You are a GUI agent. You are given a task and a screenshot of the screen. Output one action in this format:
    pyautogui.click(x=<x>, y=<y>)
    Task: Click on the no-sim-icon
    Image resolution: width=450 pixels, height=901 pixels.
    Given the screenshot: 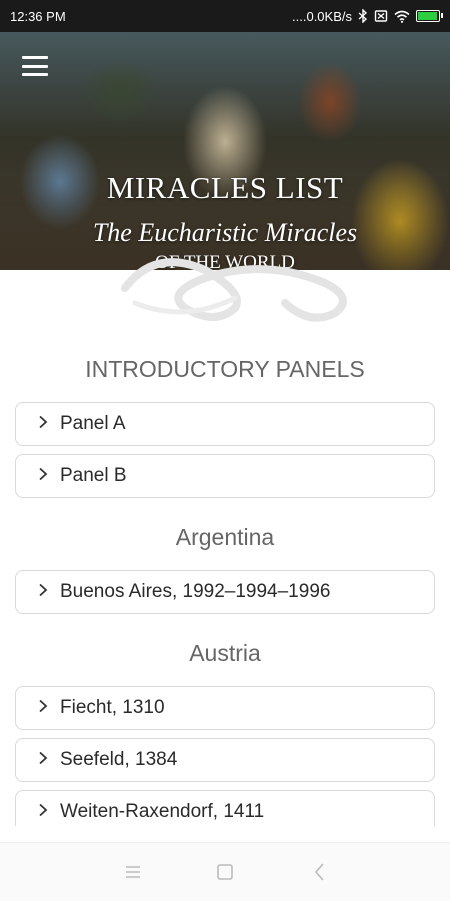 What is the action you would take?
    pyautogui.click(x=381, y=16)
    